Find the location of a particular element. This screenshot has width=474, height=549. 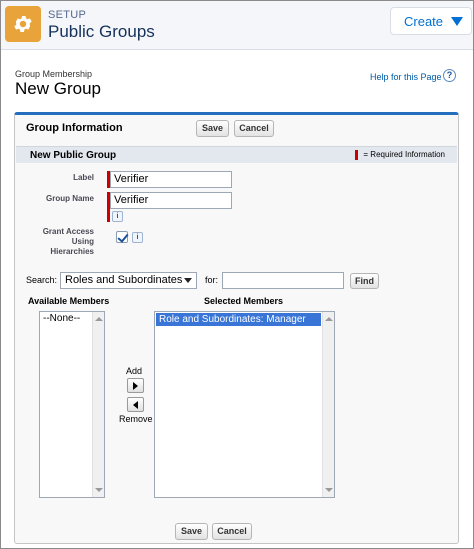

setup-header: SETUP Public Groups Create is located at coordinates (237, 25).